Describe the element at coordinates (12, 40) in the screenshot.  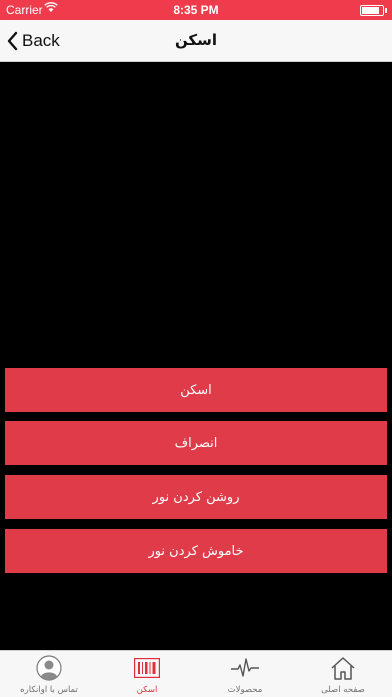
I see `chevron-left-icon` at that location.